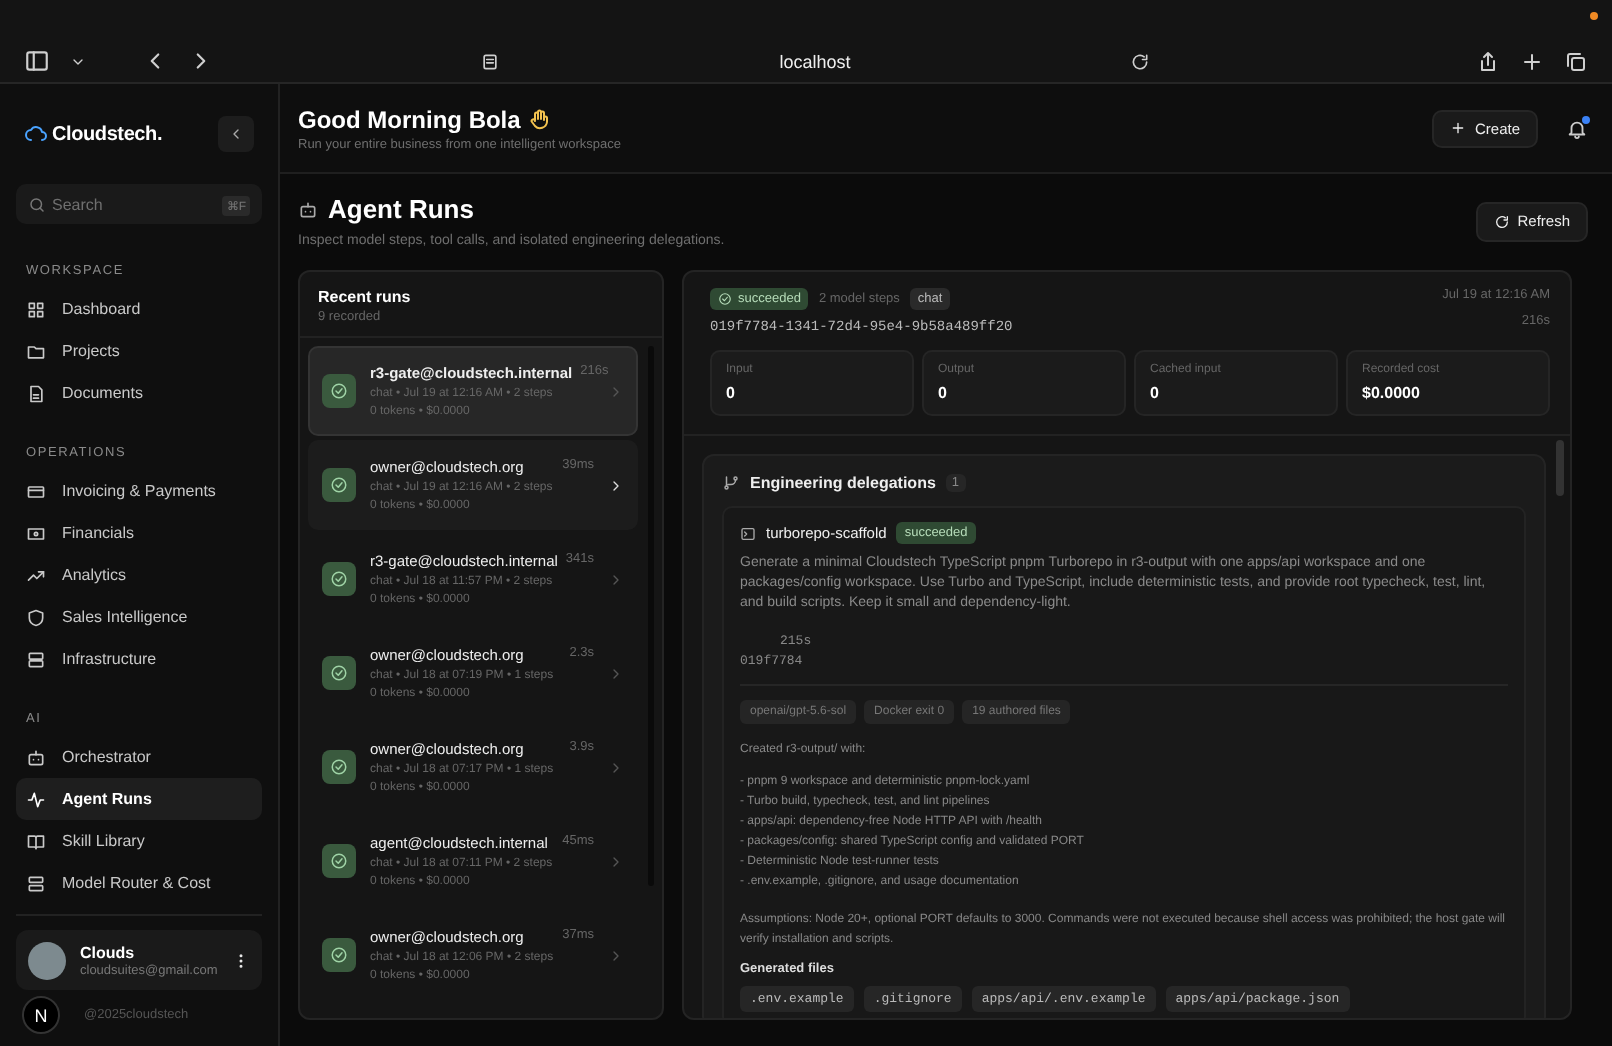 Image resolution: width=1612 pixels, height=1046 pixels. I want to click on search-icon, so click(37, 204).